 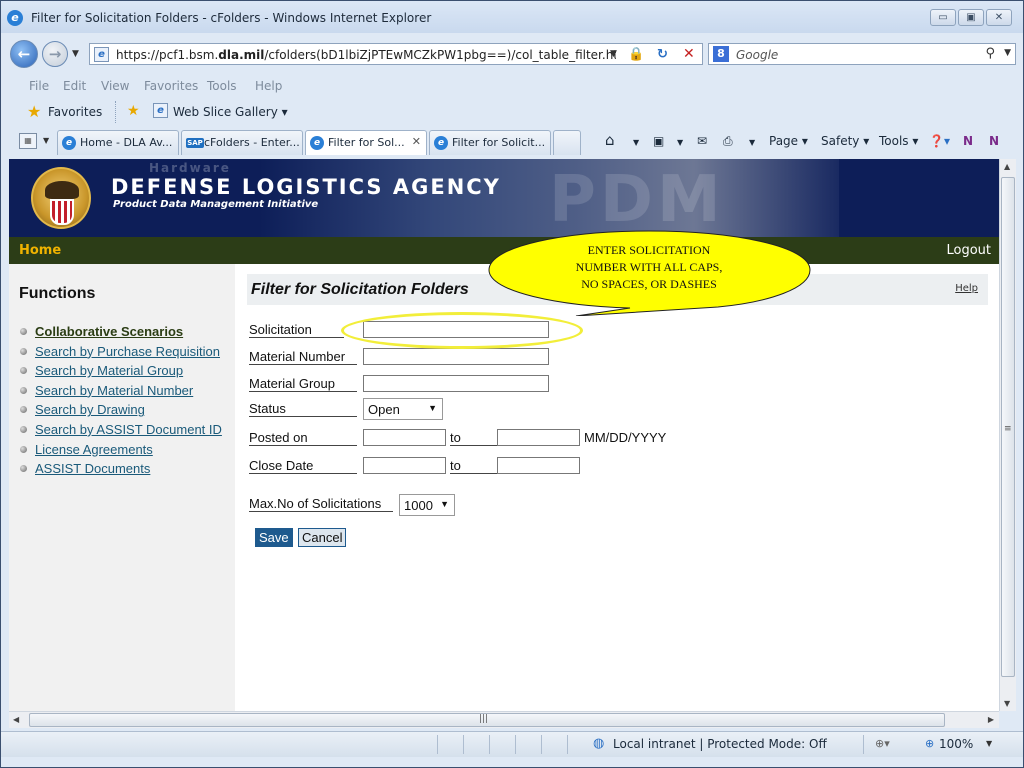 What do you see at coordinates (956, 744) in the screenshot?
I see `zoom-level: 100%` at bounding box center [956, 744].